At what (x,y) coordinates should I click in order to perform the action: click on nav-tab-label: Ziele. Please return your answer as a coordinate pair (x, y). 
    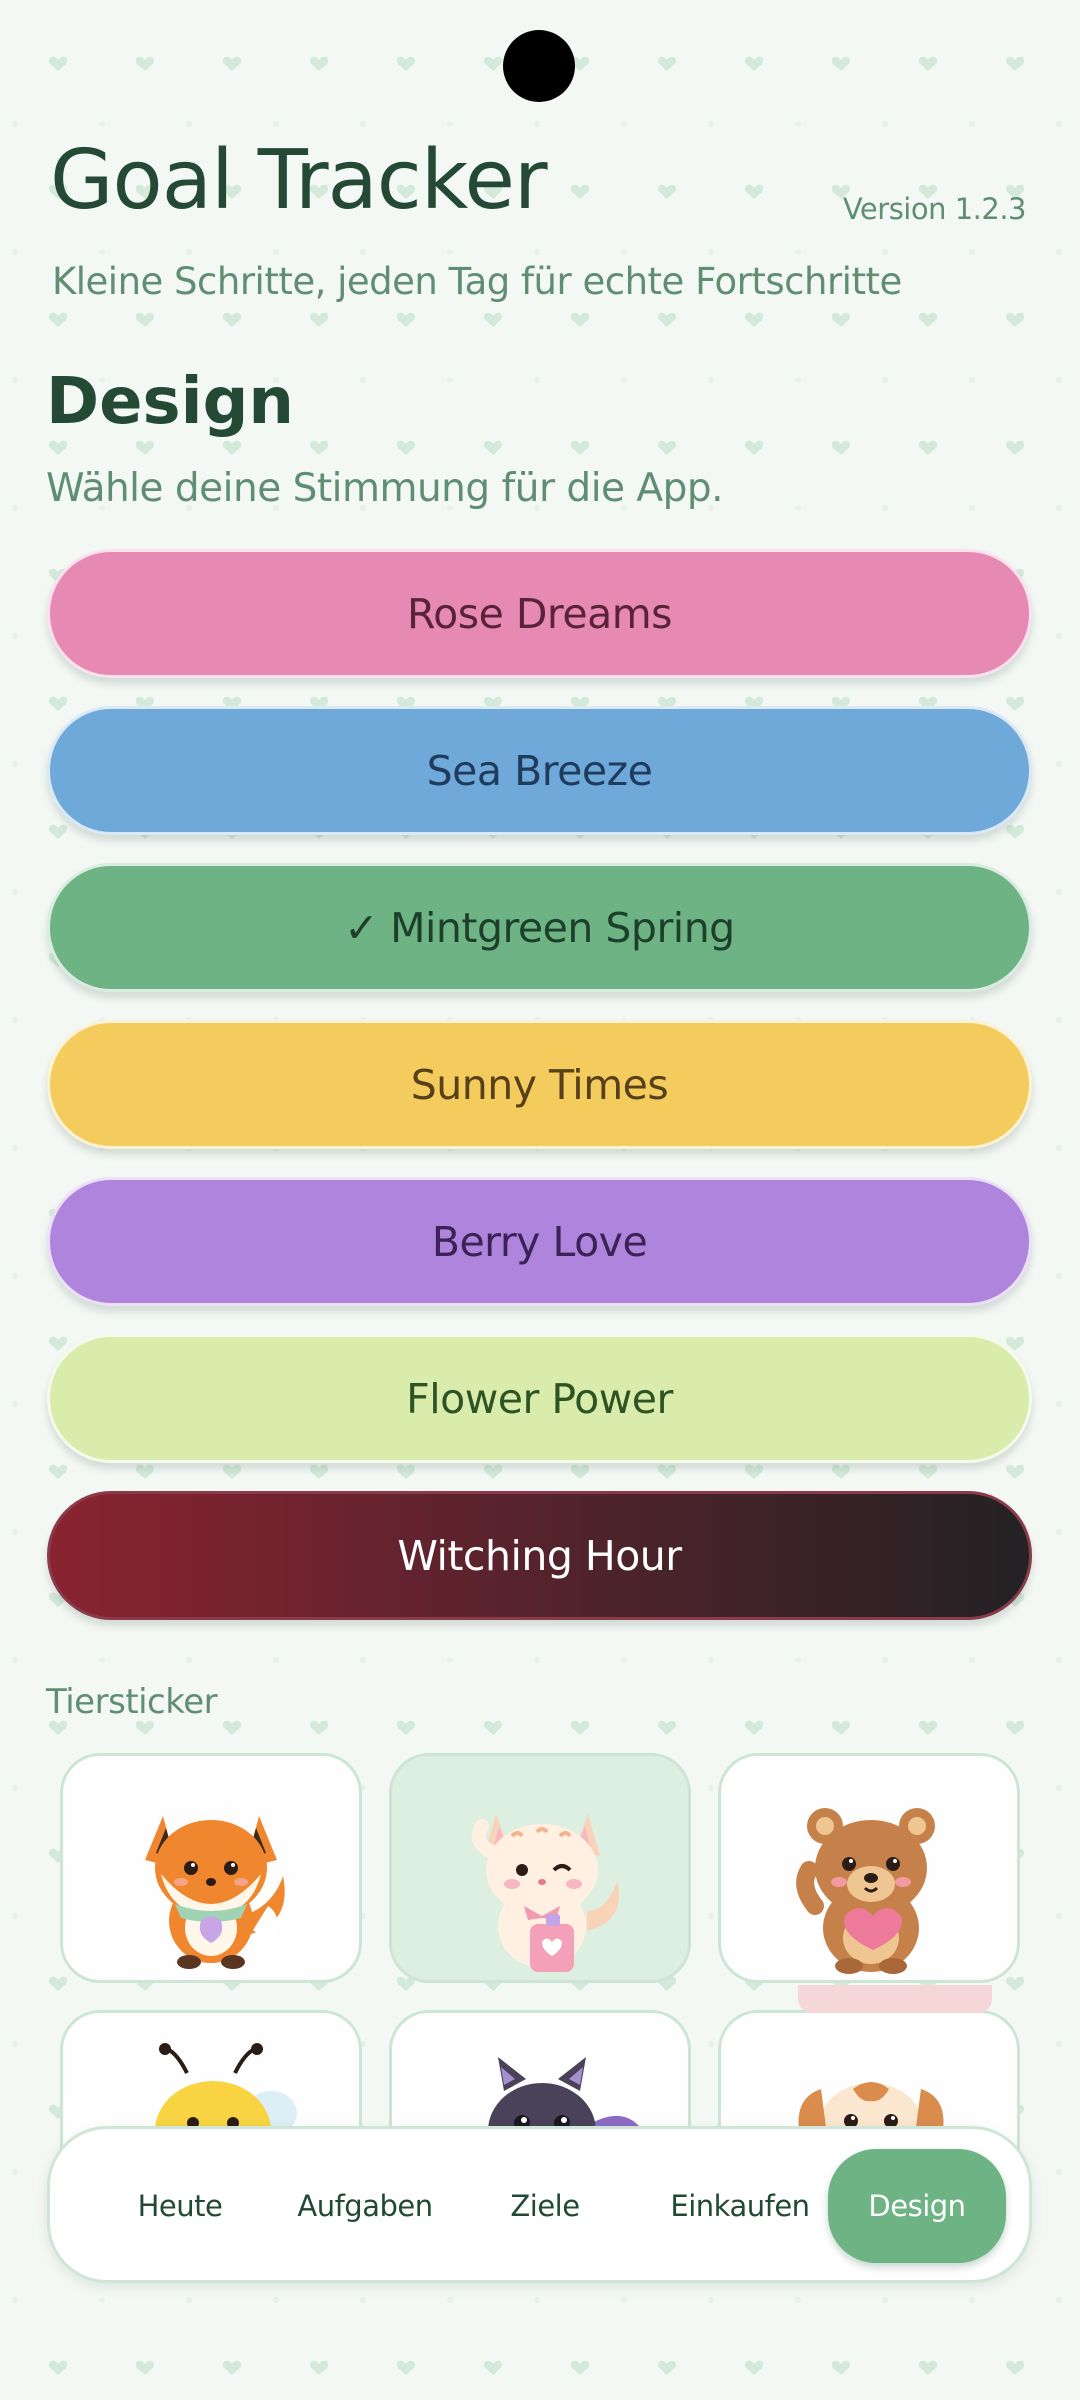
    Looking at the image, I should click on (545, 2206).